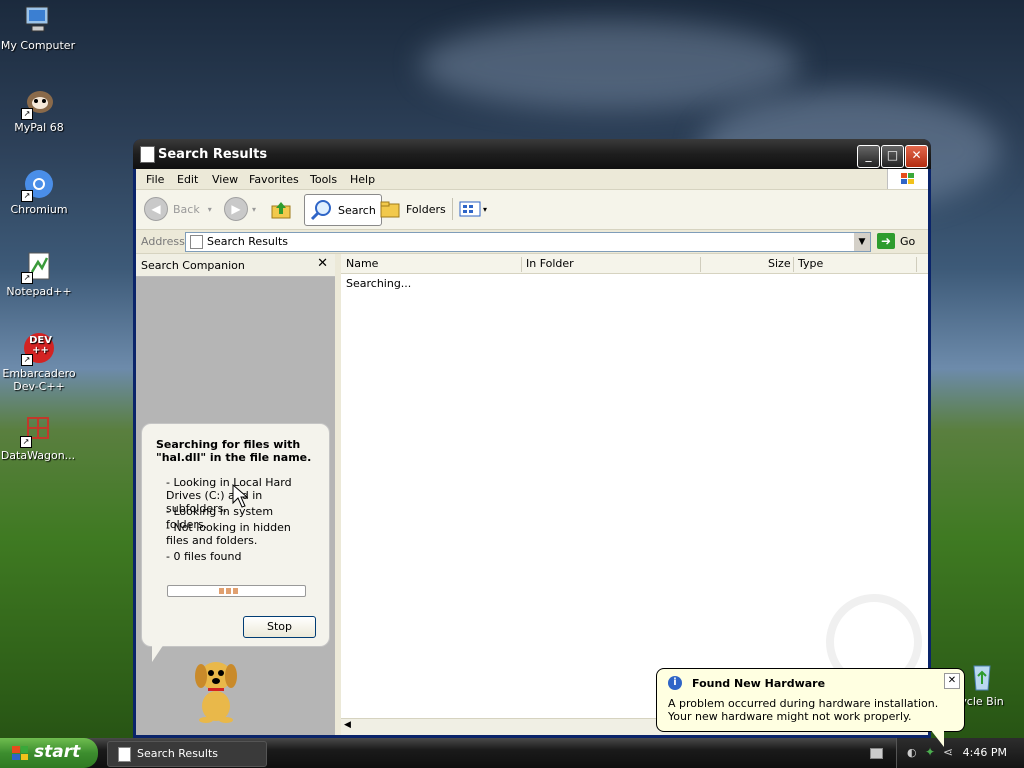 This screenshot has width=1024, height=768. I want to click on info-icon: i, so click(675, 683).